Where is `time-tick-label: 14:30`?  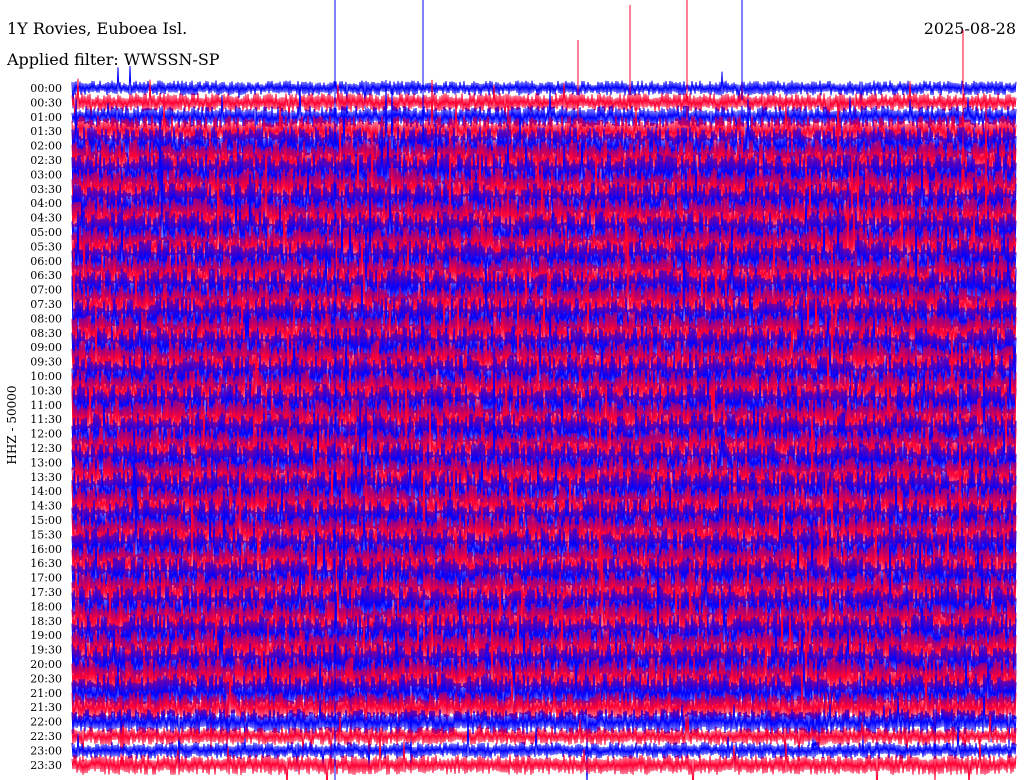
time-tick-label: 14:30 is located at coordinates (46, 506).